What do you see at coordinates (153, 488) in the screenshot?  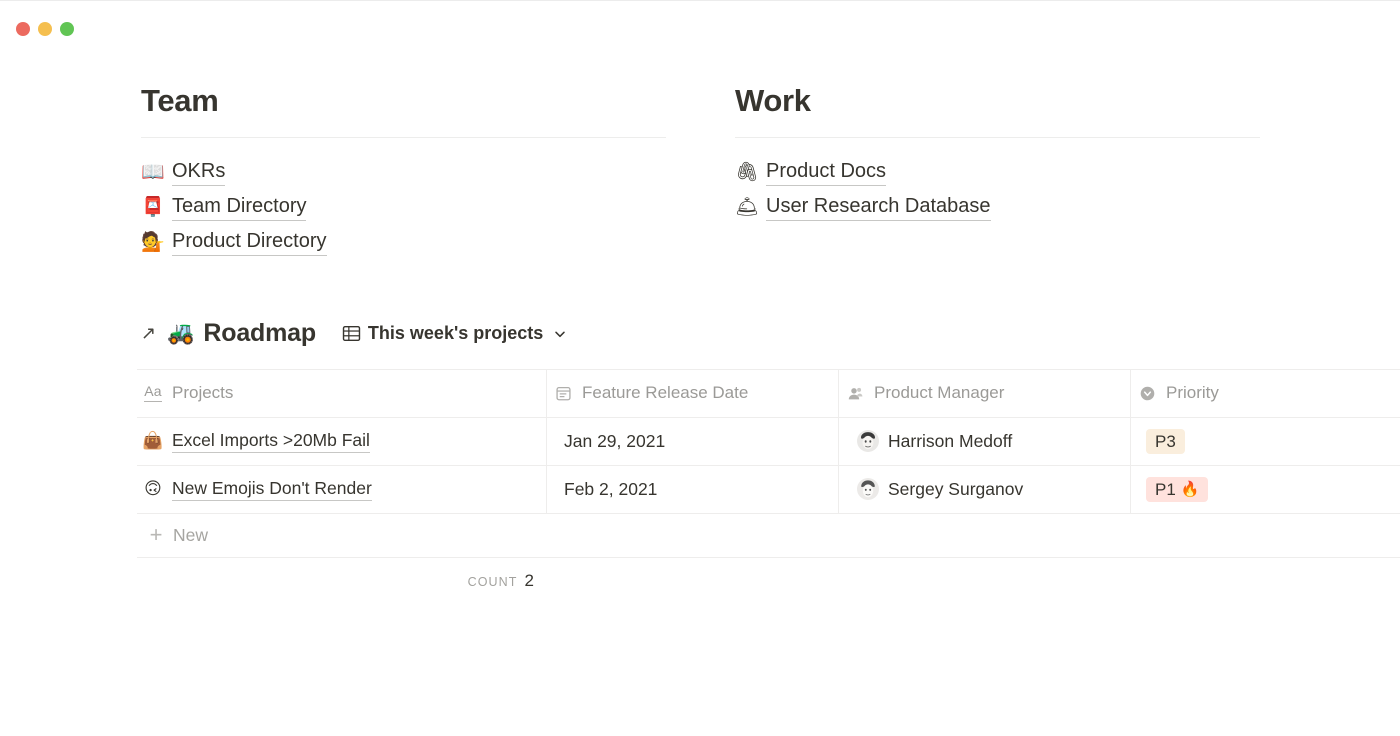 I see `upside-down-face-emoji: 🙃` at bounding box center [153, 488].